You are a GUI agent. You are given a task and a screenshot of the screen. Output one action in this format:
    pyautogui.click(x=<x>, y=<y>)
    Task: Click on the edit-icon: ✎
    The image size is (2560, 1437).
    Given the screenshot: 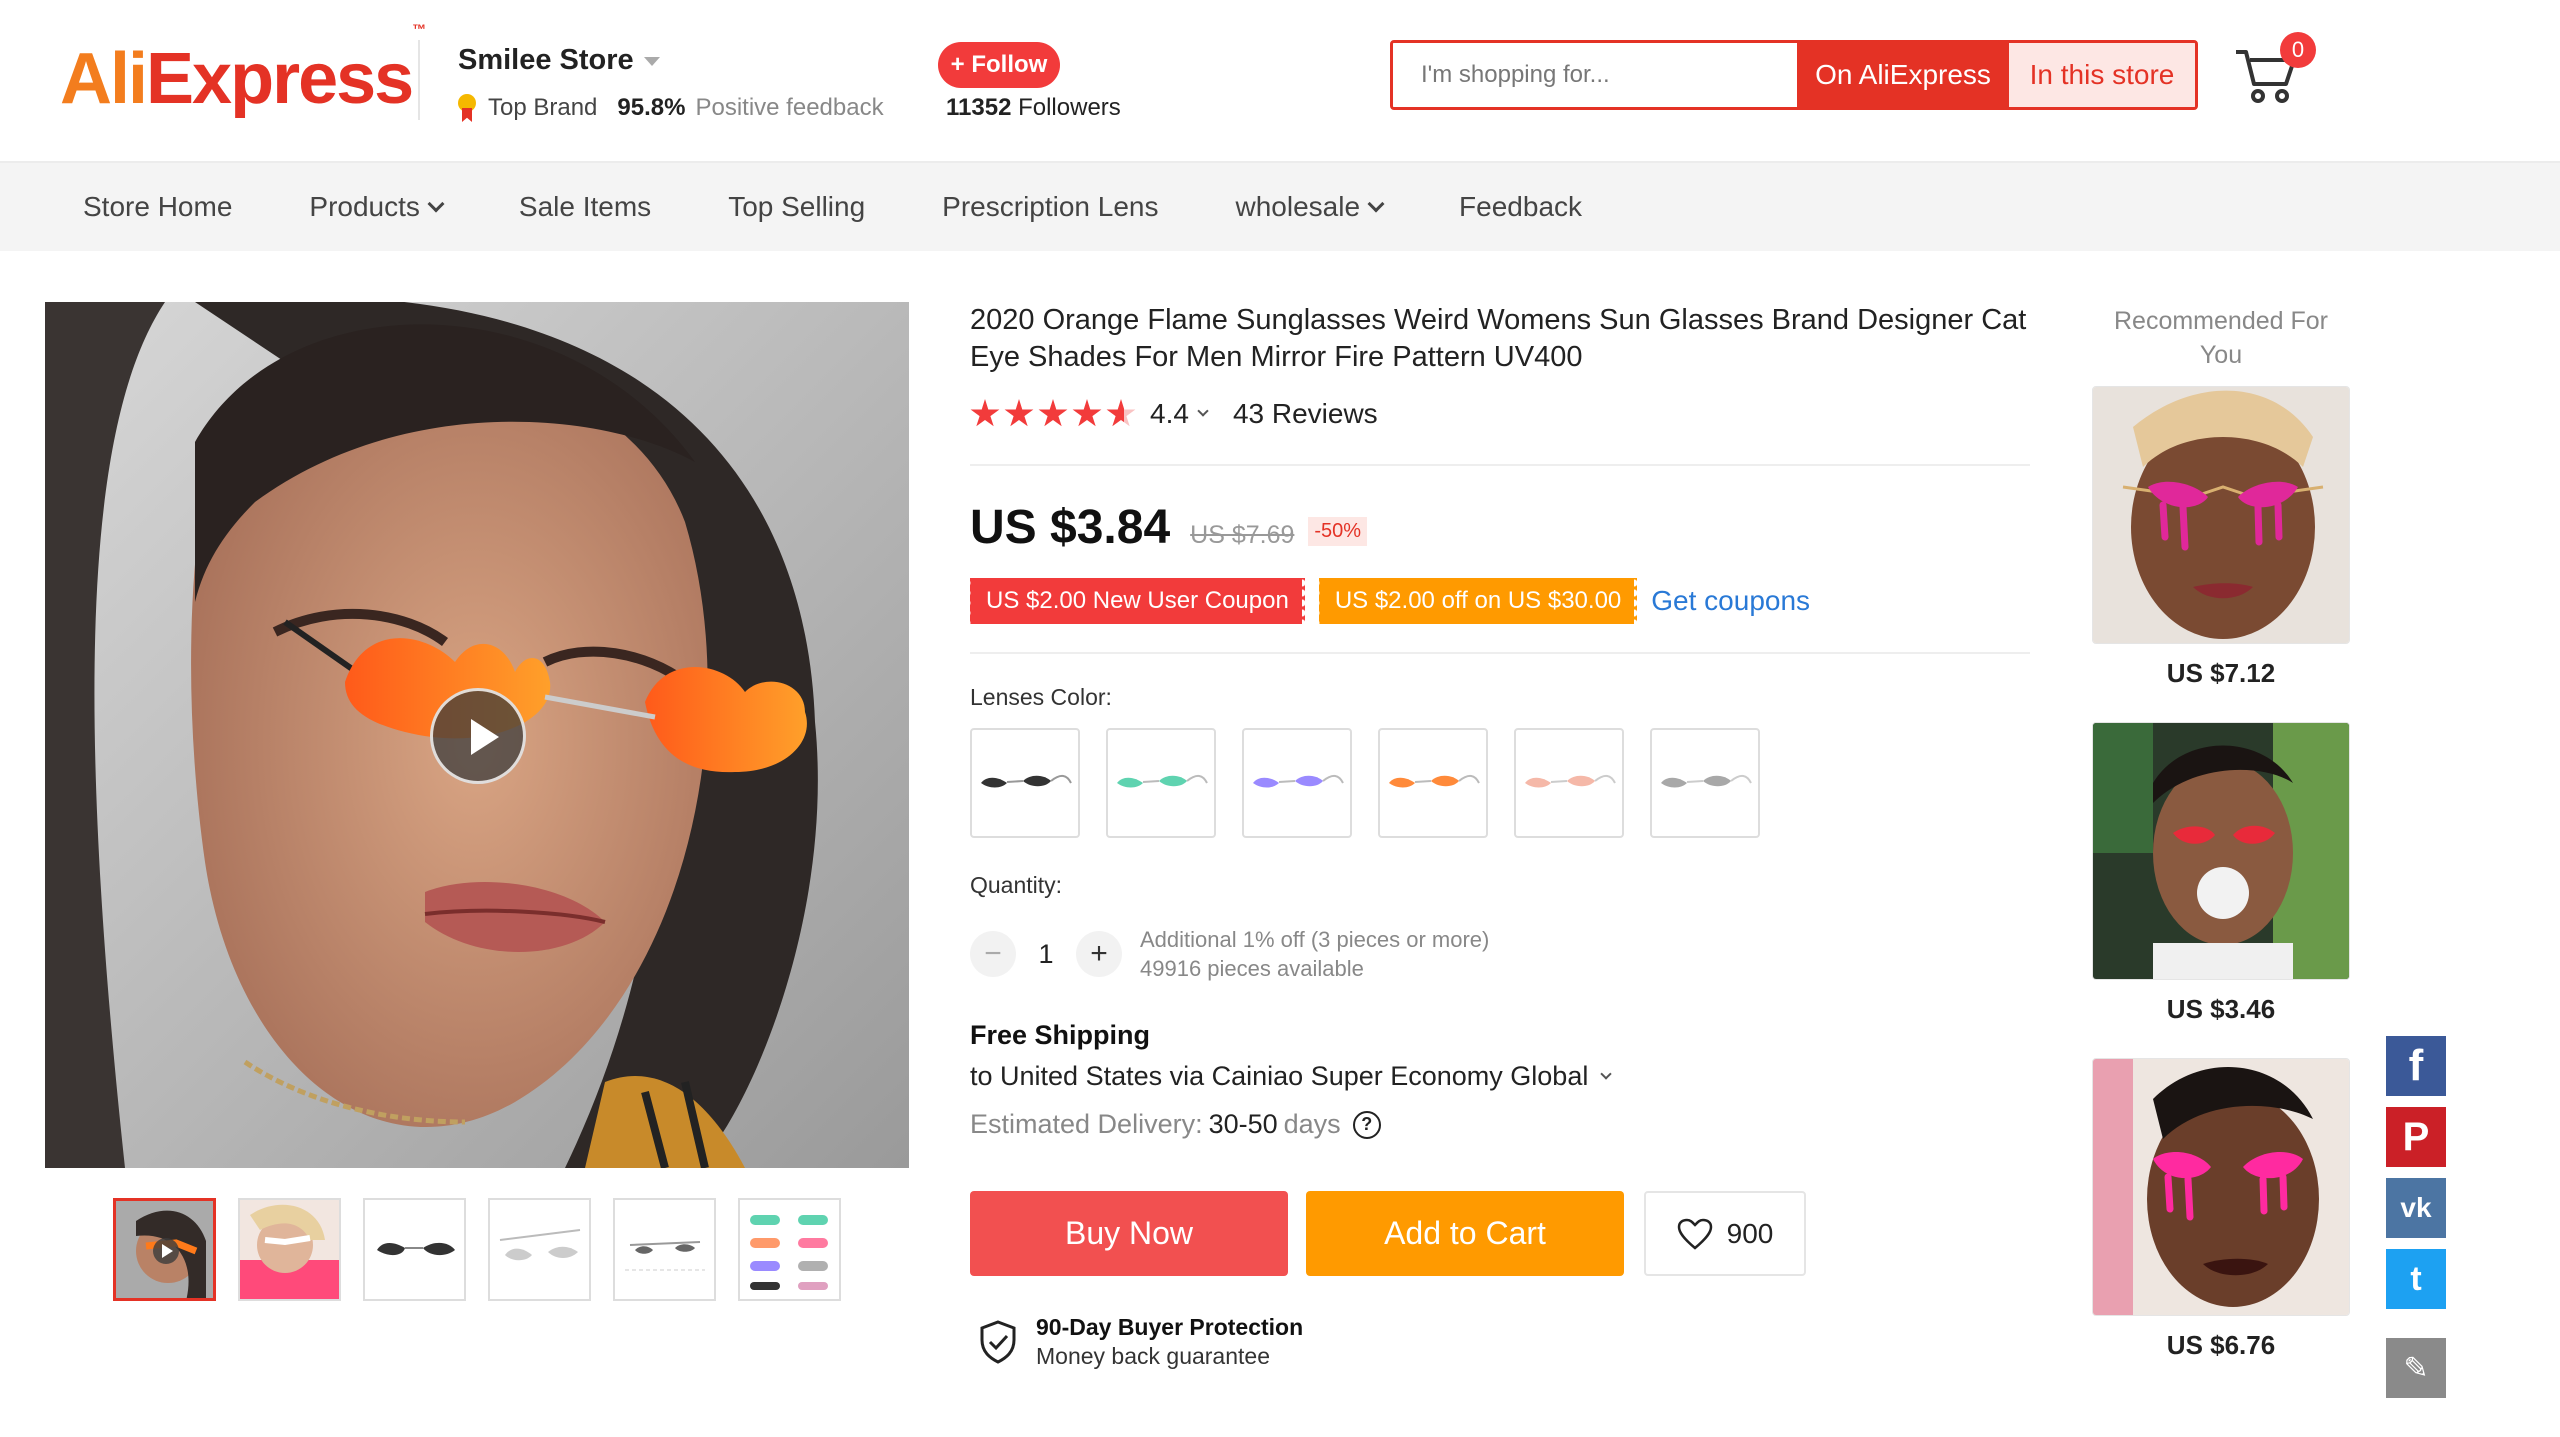 What is the action you would take?
    pyautogui.click(x=2416, y=1368)
    